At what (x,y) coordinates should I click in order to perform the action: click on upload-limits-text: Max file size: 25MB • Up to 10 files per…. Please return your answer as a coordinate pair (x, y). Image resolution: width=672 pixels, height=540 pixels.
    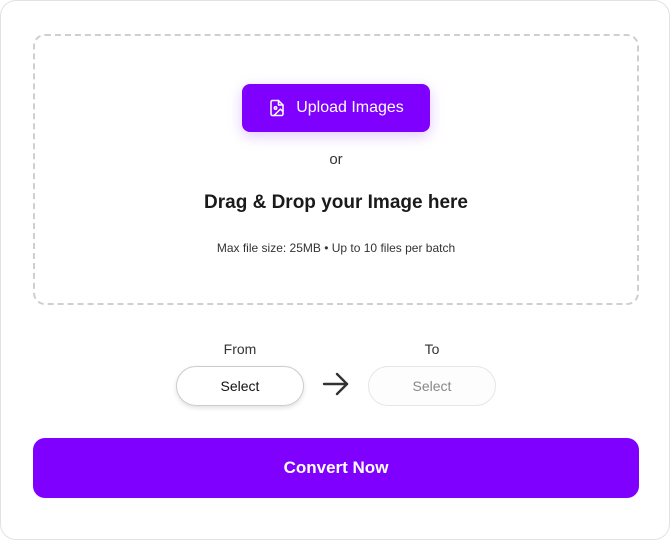
    Looking at the image, I should click on (336, 248).